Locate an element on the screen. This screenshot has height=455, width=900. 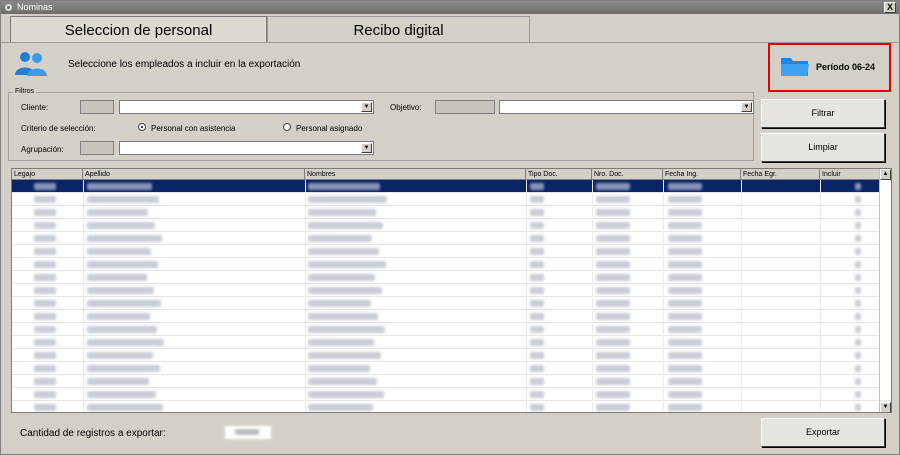
col-fecha-egr: Fecha Egr. is located at coordinates (780, 174).